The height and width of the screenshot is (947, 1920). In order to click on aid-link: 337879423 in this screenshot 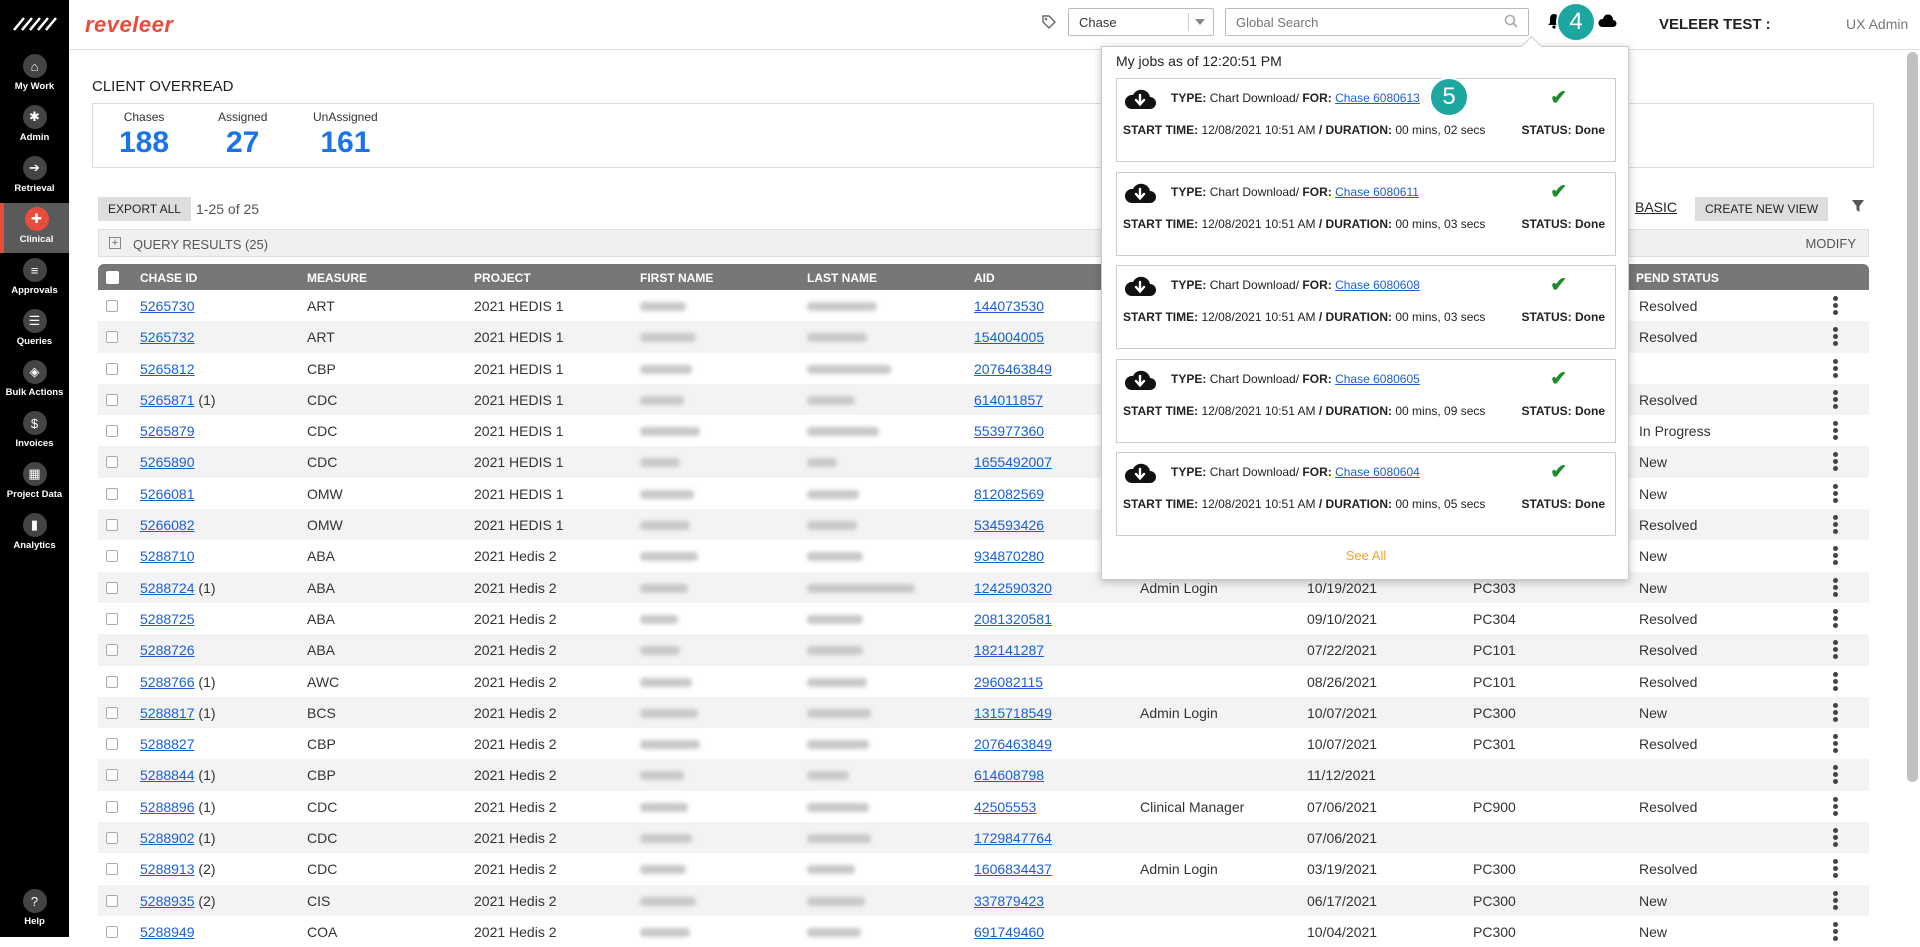, I will do `click(1009, 901)`.